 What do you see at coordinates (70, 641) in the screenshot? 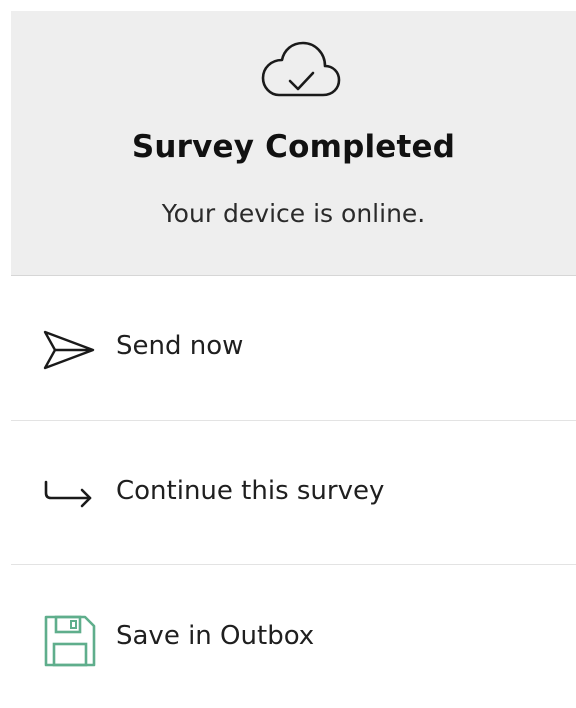
I see `floppy-disk-icon` at bounding box center [70, 641].